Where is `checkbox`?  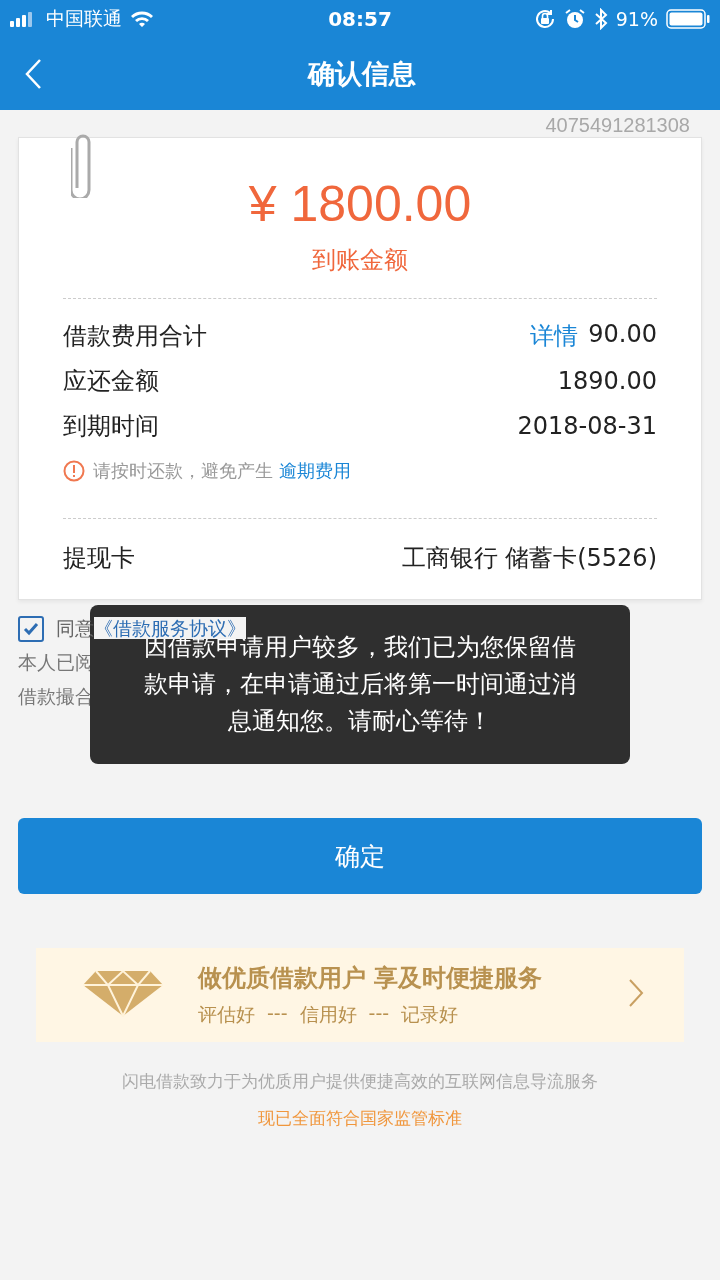
checkbox is located at coordinates (31, 629).